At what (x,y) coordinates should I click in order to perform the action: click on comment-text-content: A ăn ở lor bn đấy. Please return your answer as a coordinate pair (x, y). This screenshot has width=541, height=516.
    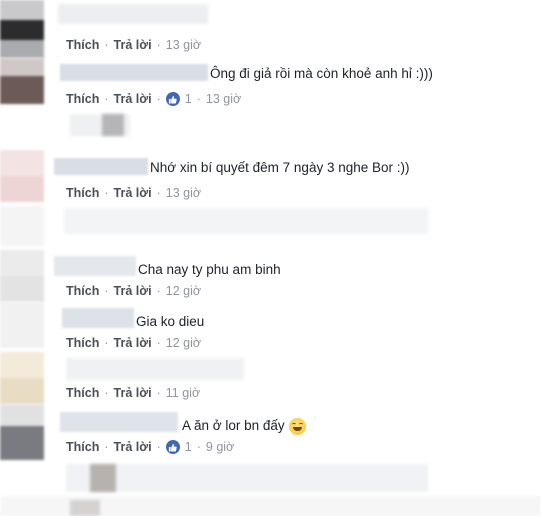
    Looking at the image, I should click on (233, 426).